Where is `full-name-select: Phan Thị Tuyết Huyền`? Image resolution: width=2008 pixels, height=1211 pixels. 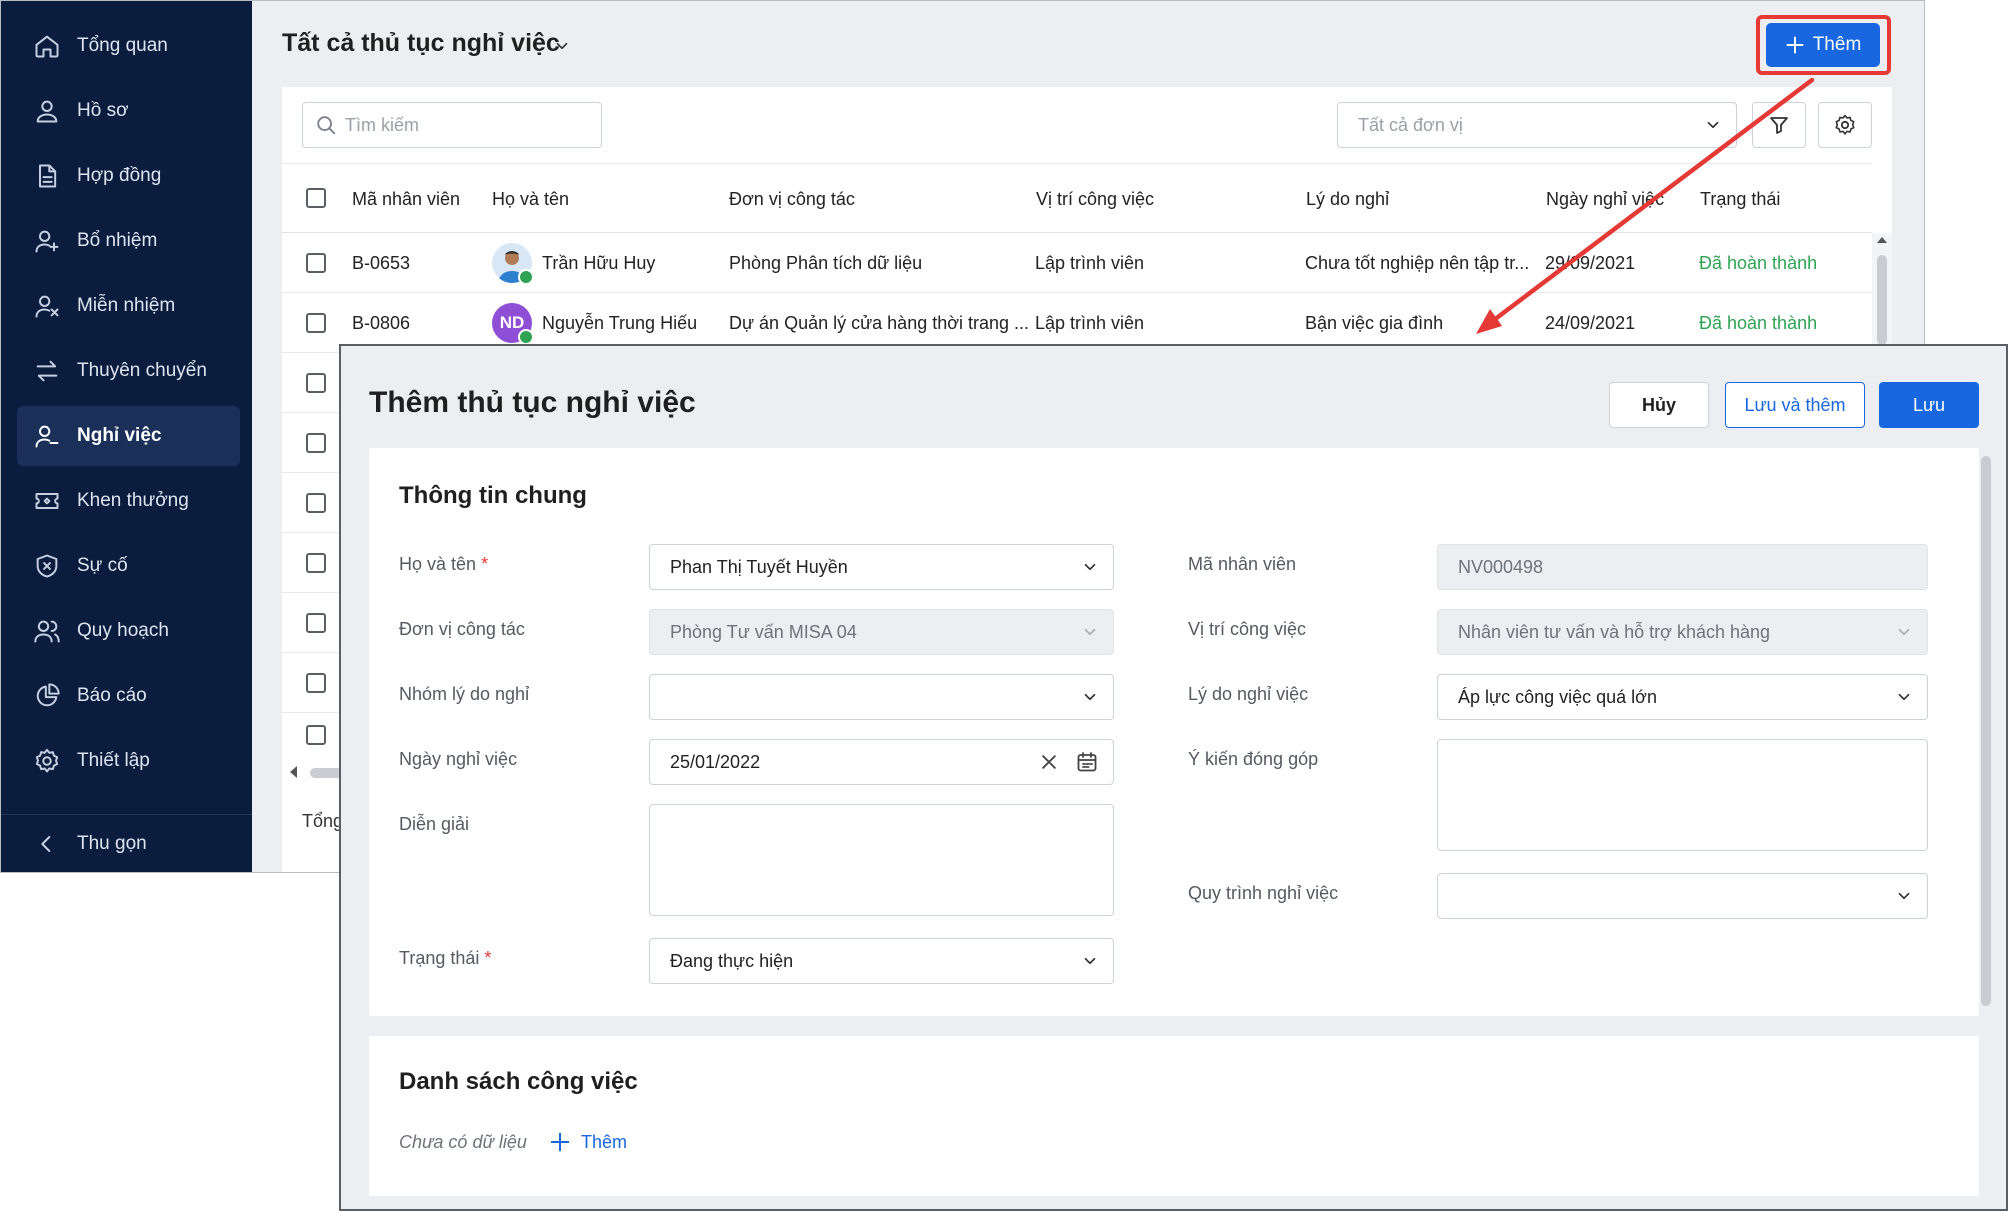
full-name-select: Phan Thị Tuyết Huyền is located at coordinates (881, 567).